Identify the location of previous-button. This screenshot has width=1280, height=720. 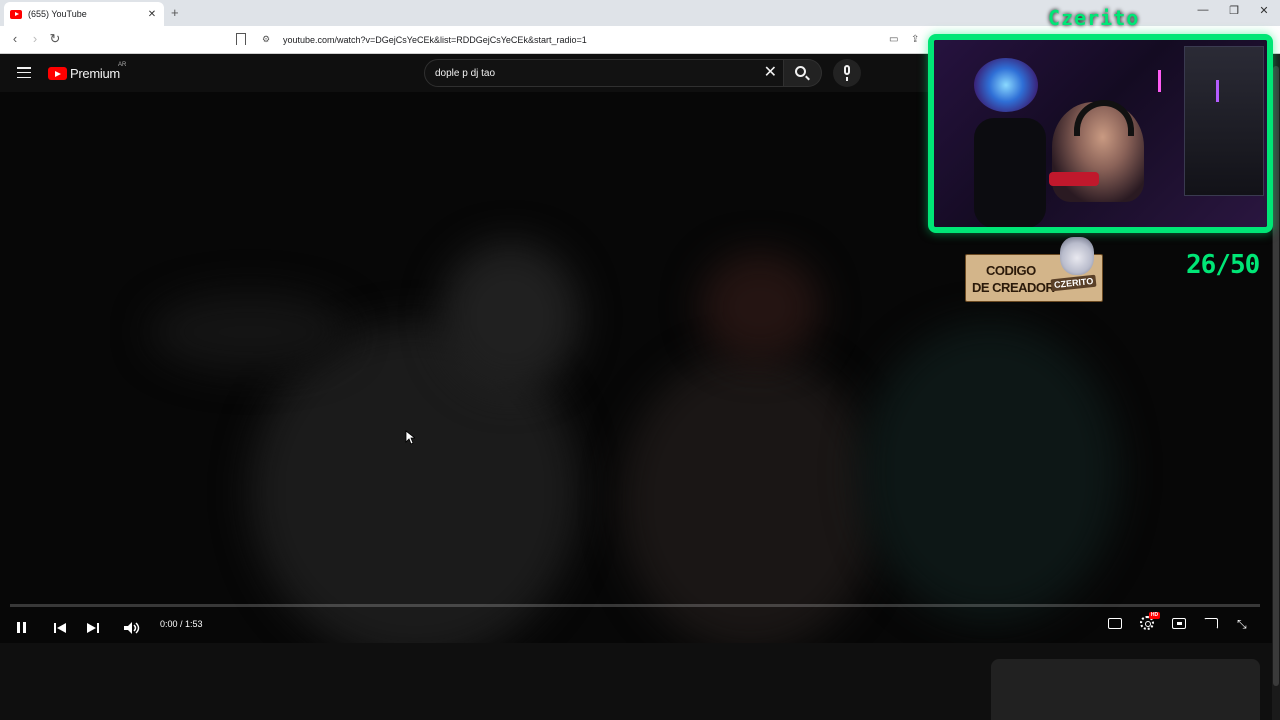
(61, 628).